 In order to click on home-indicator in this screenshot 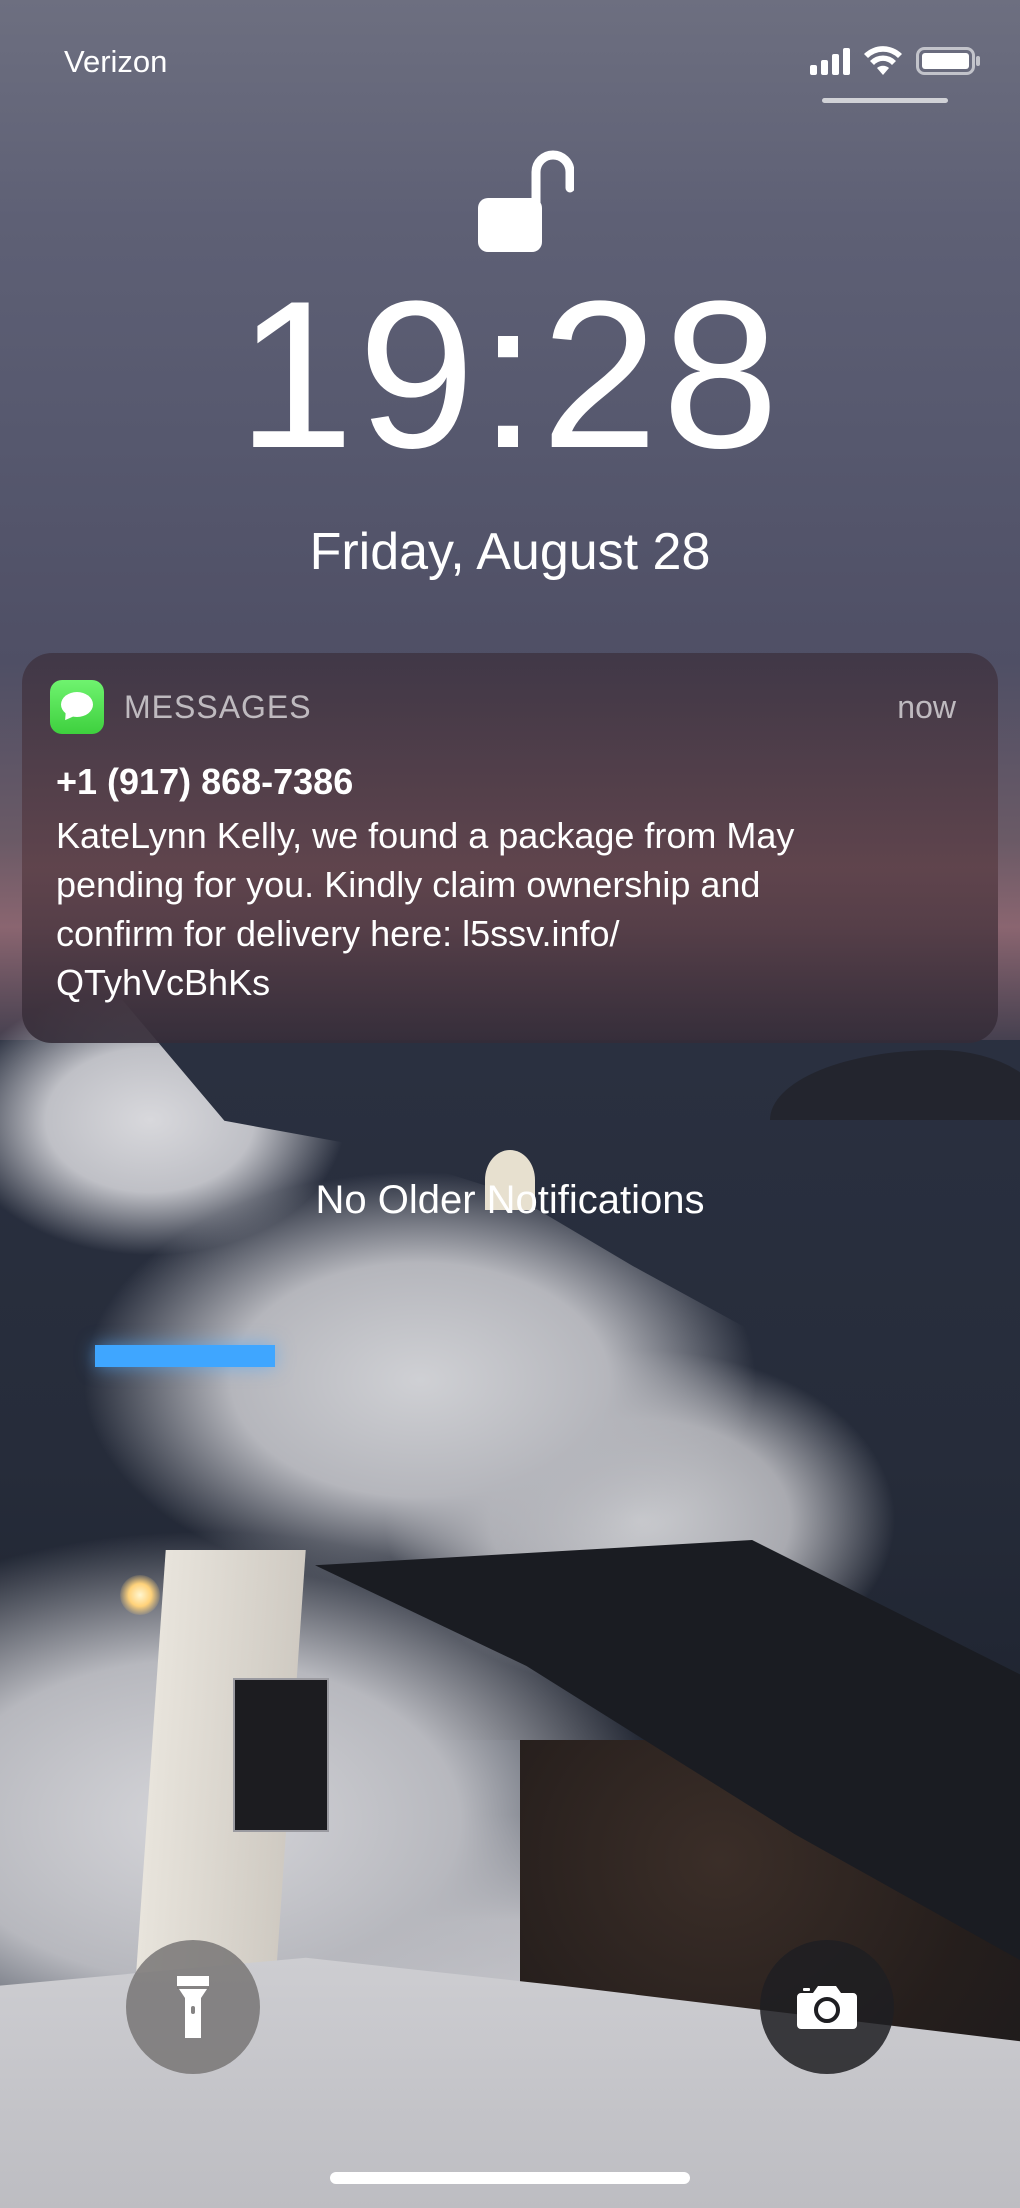, I will do `click(510, 2178)`.